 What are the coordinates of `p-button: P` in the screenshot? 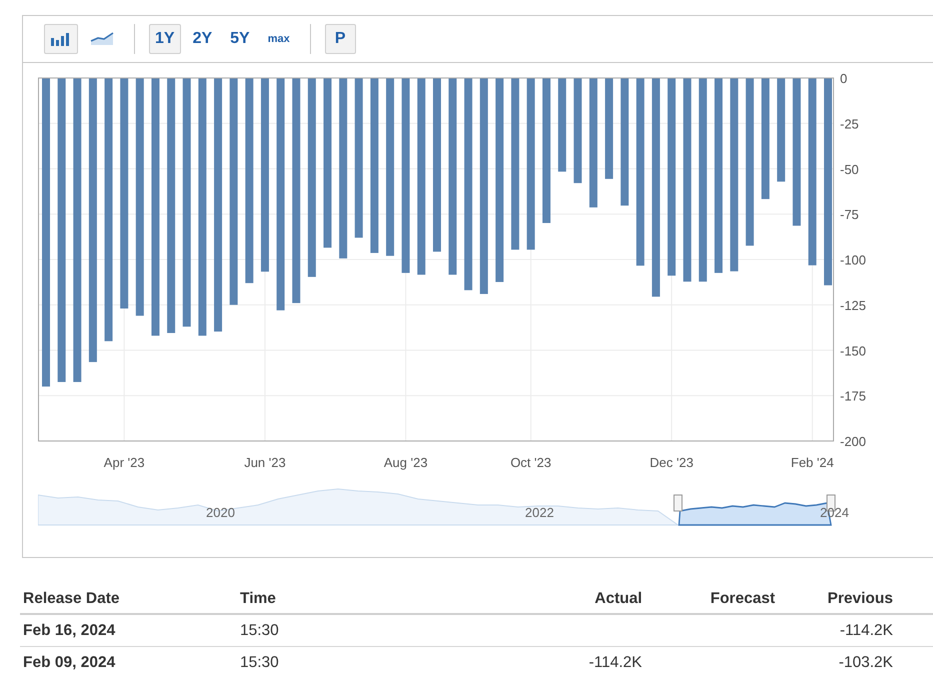 It's located at (340, 39).